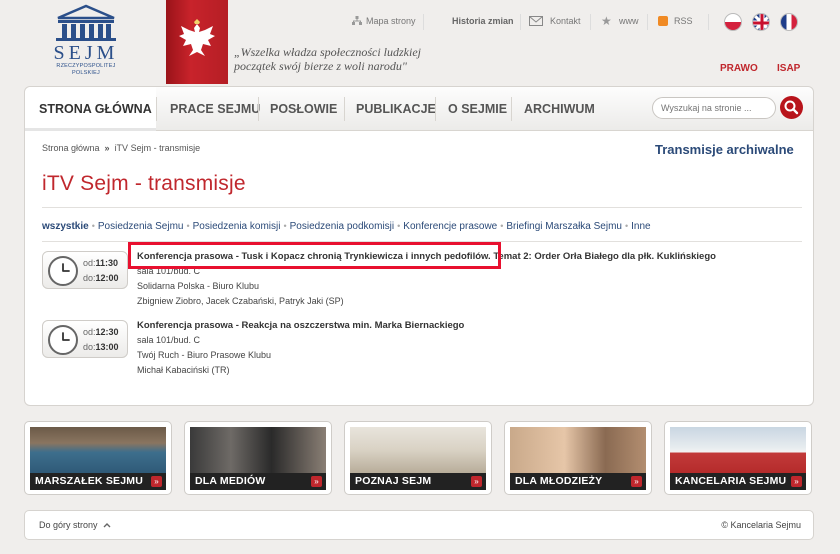  Describe the element at coordinates (342, 226) in the screenshot. I see `filter-posiedzenia-podkomisji: Posiedzenia podkomisji` at that location.